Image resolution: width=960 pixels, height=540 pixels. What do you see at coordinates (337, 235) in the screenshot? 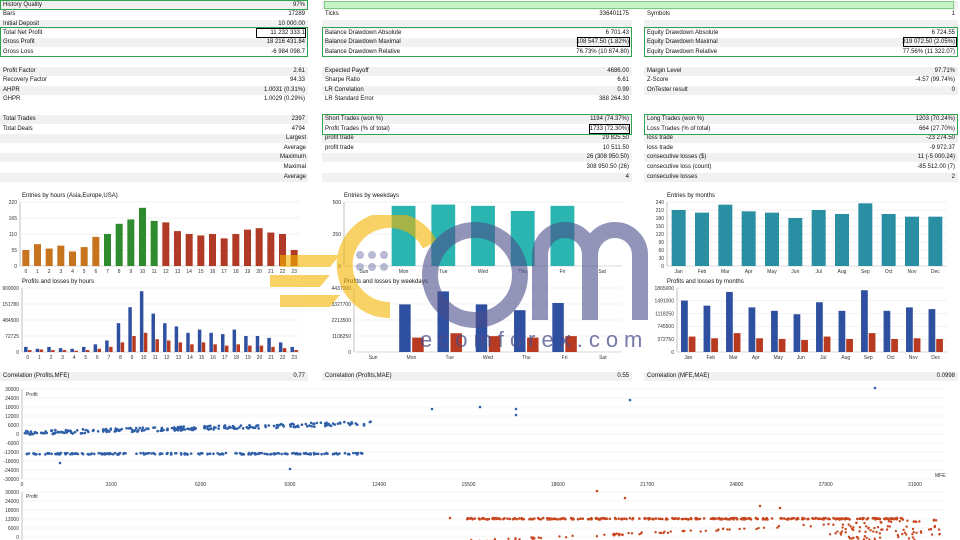
I see `y-tick-label: 250` at bounding box center [337, 235].